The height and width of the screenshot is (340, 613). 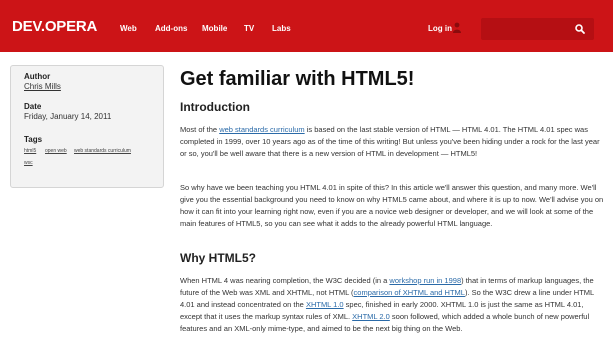 I want to click on date-value: Friday, January 14, 2011, so click(x=68, y=116).